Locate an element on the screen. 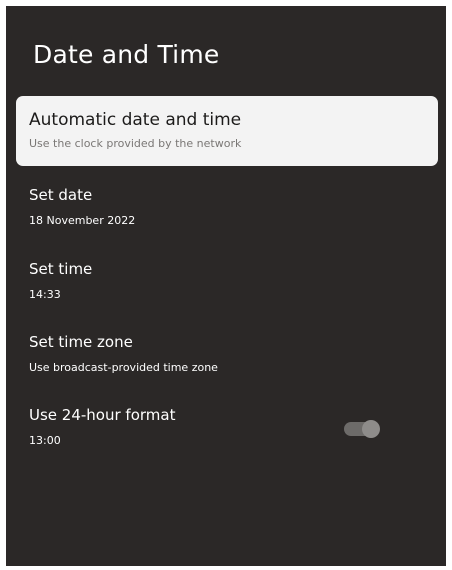 This screenshot has width=452, height=570. set-date-title: Set date is located at coordinates (61, 195).